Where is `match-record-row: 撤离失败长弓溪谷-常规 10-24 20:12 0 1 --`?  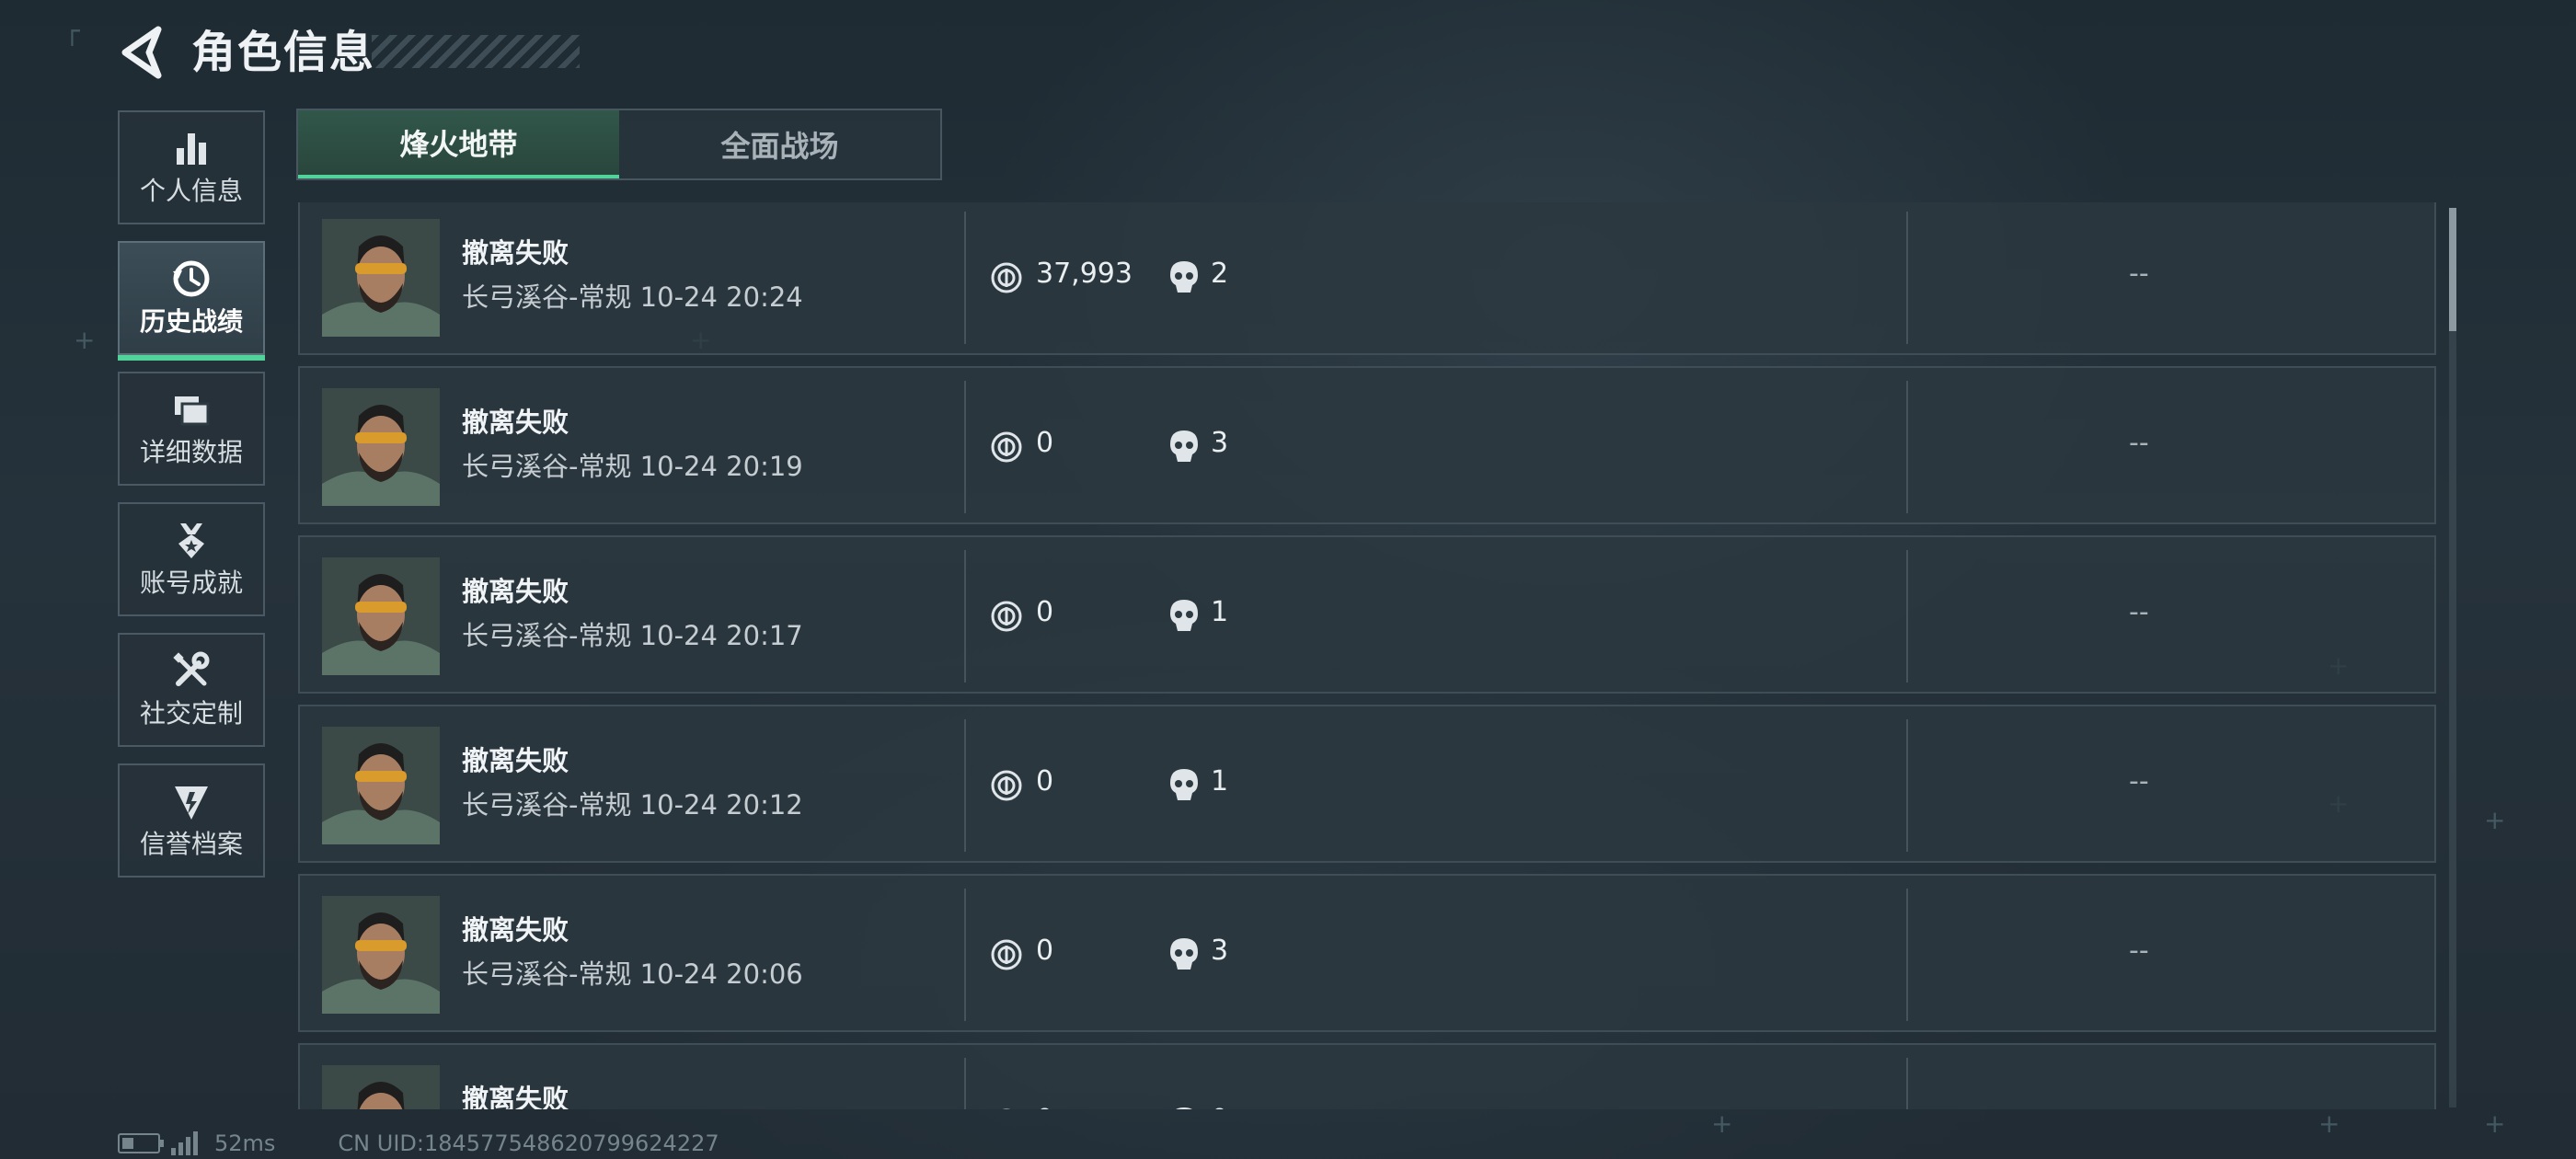 match-record-row: 撤离失败长弓溪谷-常规 10-24 20:12 0 1 -- is located at coordinates (1367, 784).